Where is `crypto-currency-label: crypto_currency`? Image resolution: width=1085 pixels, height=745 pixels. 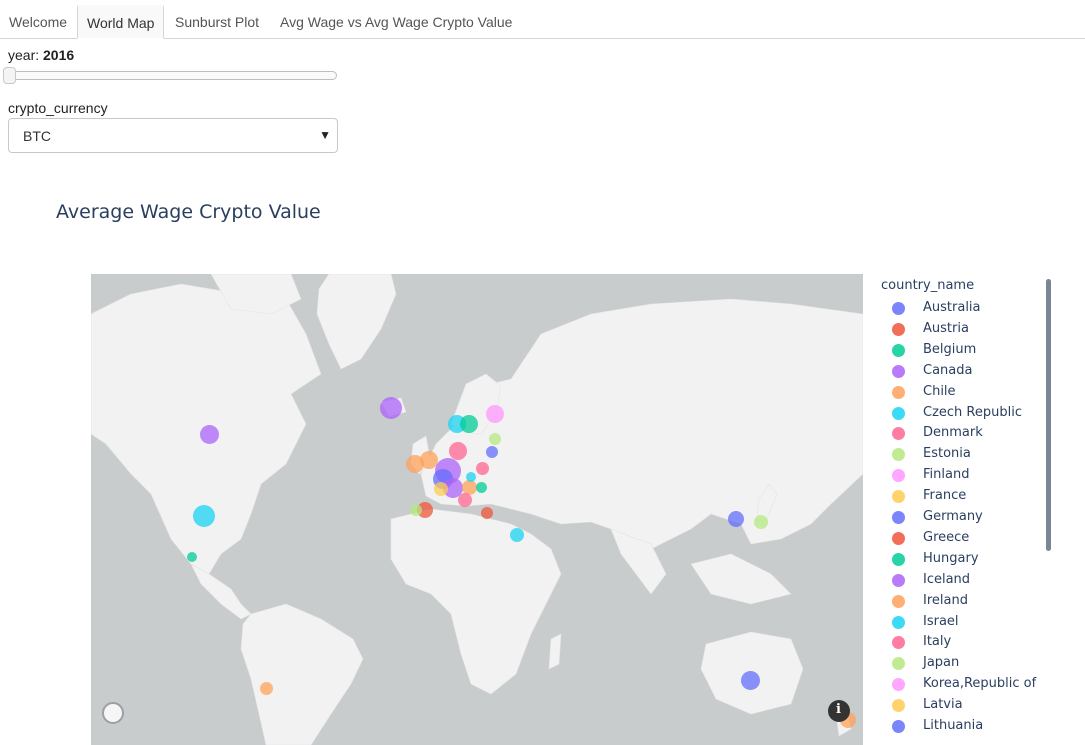 crypto-currency-label: crypto_currency is located at coordinates (58, 108).